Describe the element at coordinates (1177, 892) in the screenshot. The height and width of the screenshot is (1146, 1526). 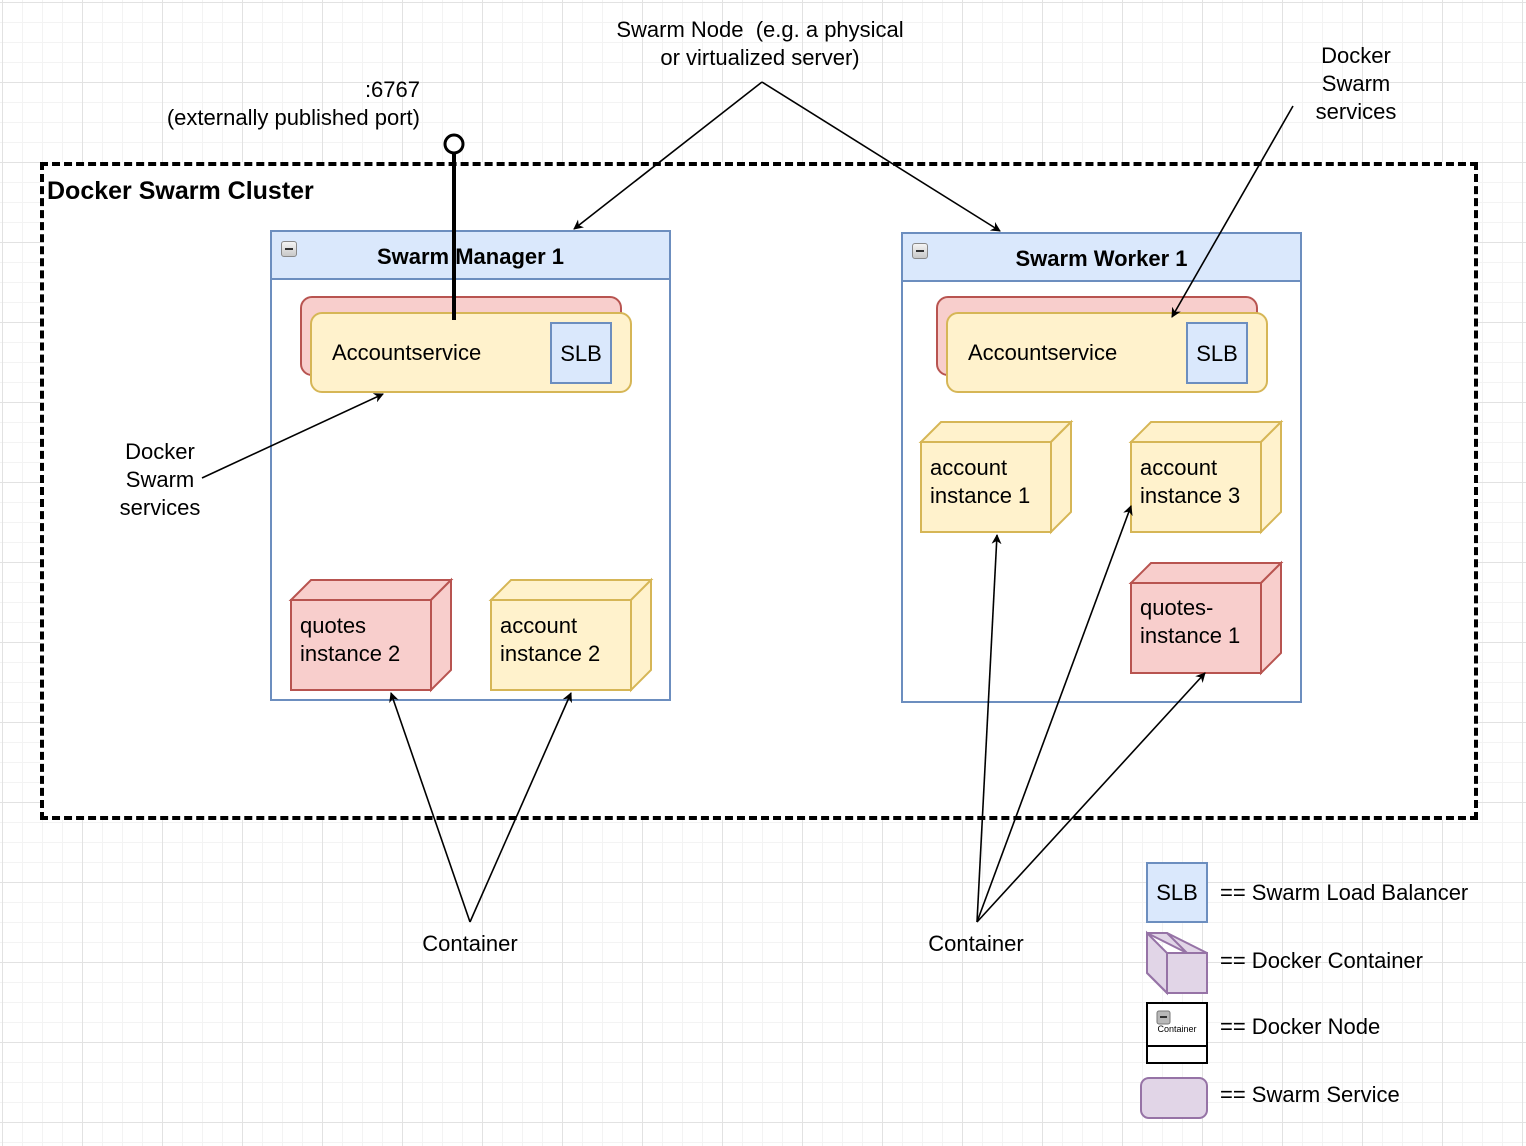
I see `legend-slb-symbol-label: SLB` at that location.